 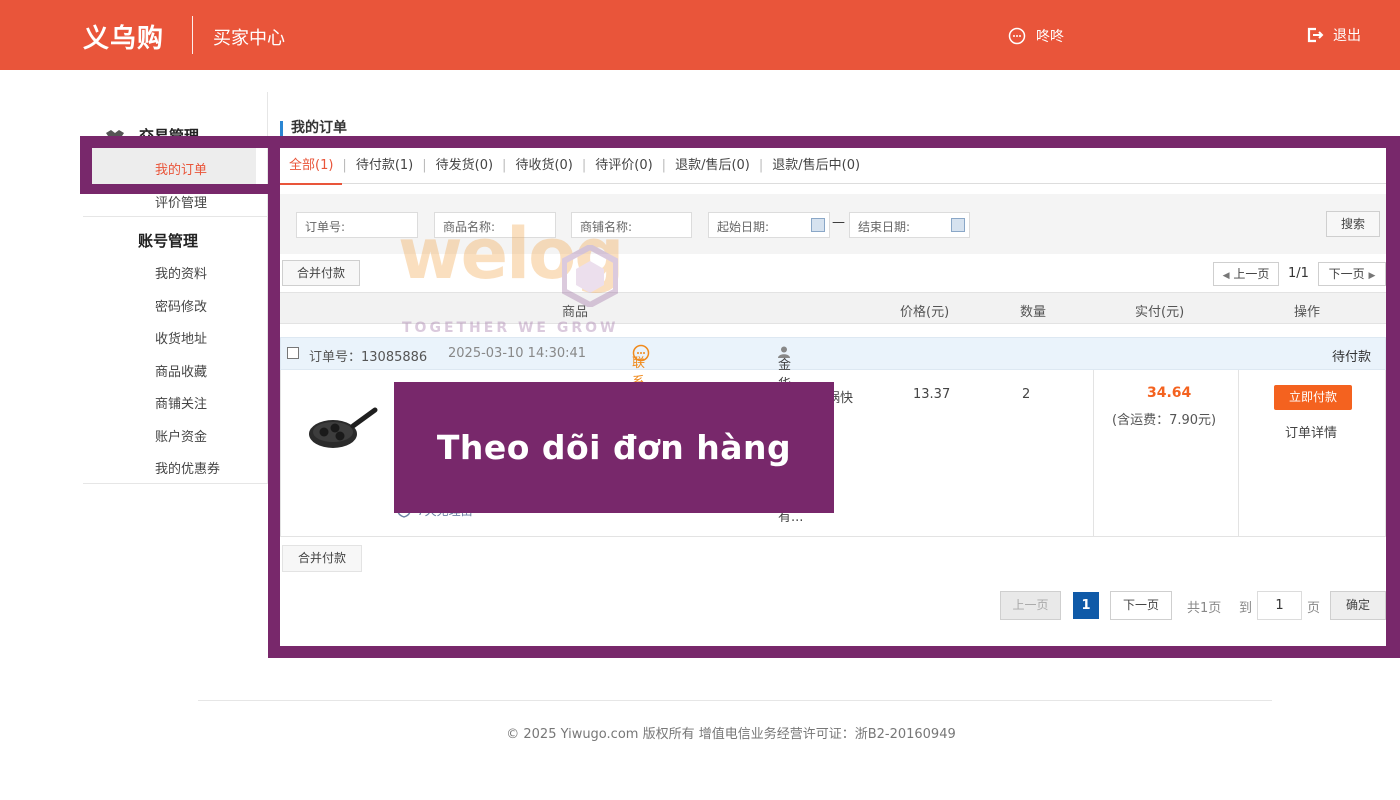 I want to click on sidebar-group-title: 账号管理, so click(x=168, y=241).